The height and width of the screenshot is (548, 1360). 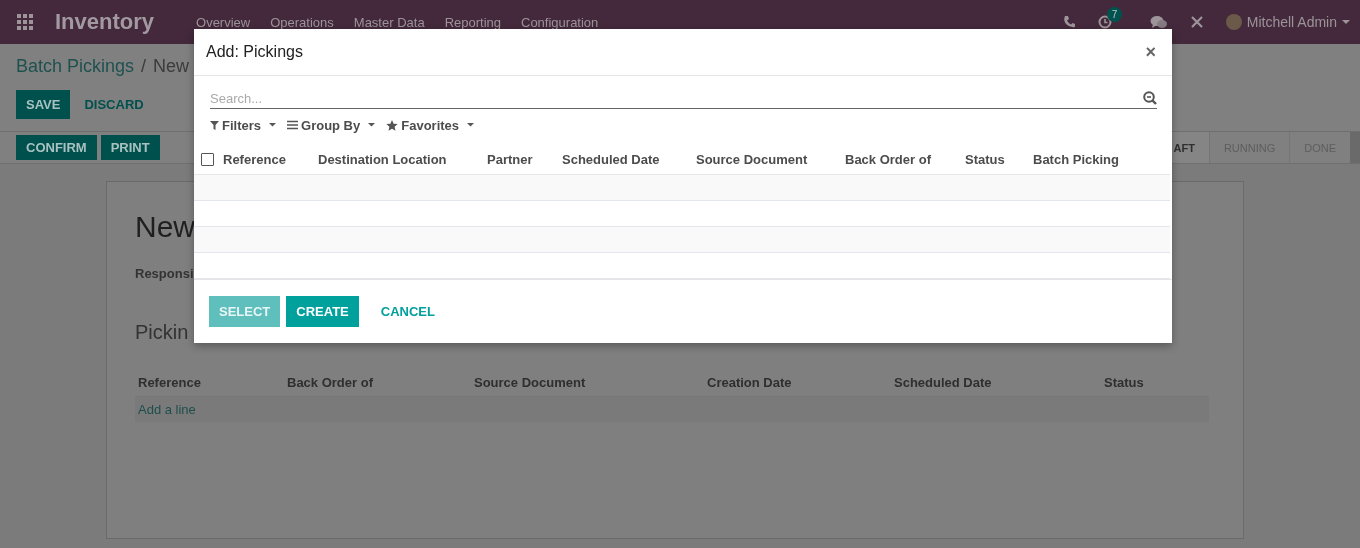 I want to click on clock-icon, so click(x=1104, y=22).